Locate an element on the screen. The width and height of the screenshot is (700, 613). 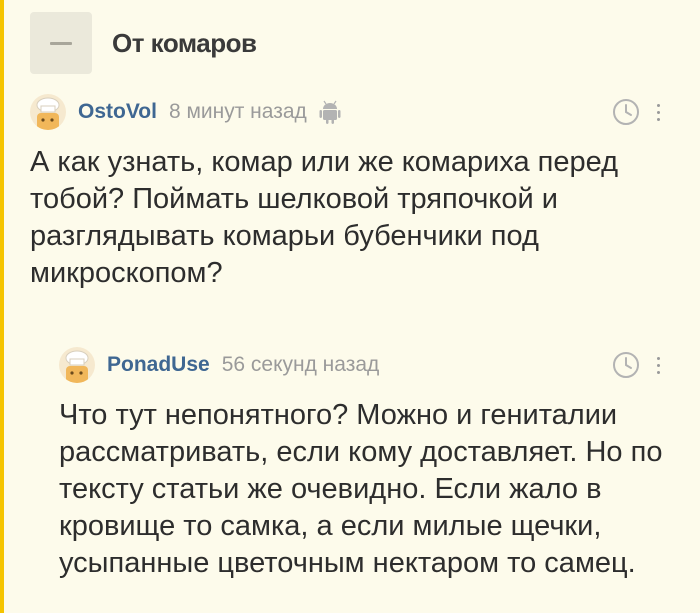
comment-author: PonadUse is located at coordinates (158, 365).